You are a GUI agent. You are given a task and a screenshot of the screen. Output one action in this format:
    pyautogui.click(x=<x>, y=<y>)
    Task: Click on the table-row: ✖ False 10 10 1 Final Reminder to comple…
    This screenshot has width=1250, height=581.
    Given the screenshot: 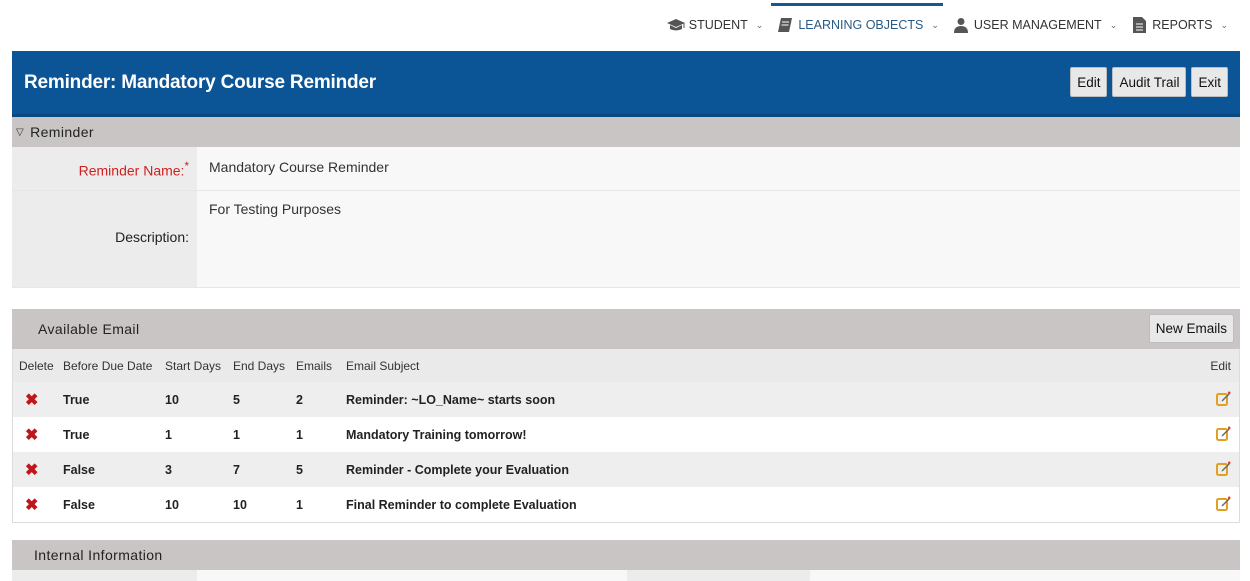 What is the action you would take?
    pyautogui.click(x=626, y=504)
    